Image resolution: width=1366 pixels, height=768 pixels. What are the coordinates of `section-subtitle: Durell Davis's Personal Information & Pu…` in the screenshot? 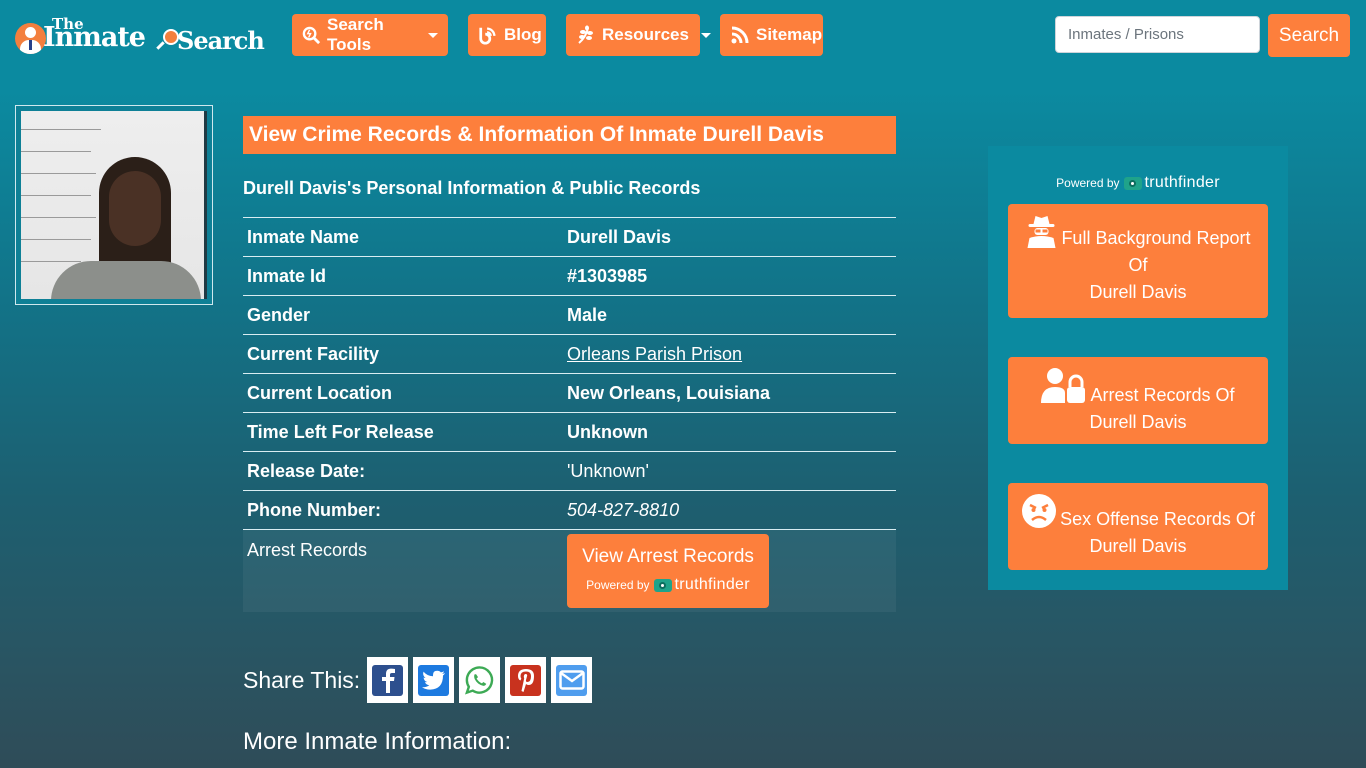 It's located at (472, 188).